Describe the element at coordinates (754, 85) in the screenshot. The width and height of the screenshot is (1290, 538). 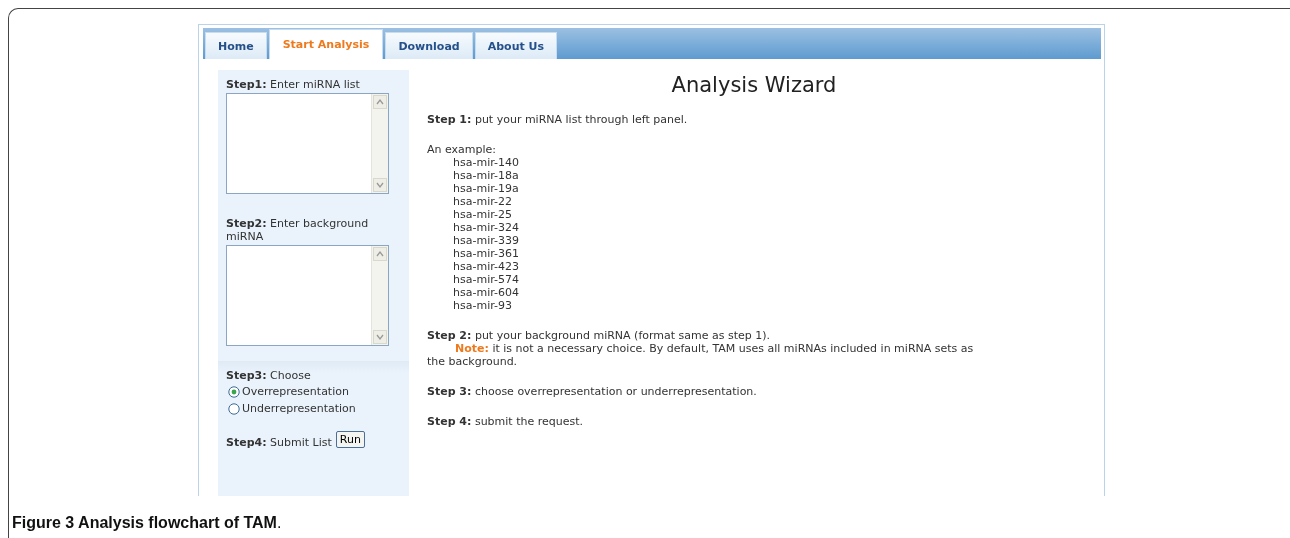
I see `page-title: Analysis Wizard` at that location.